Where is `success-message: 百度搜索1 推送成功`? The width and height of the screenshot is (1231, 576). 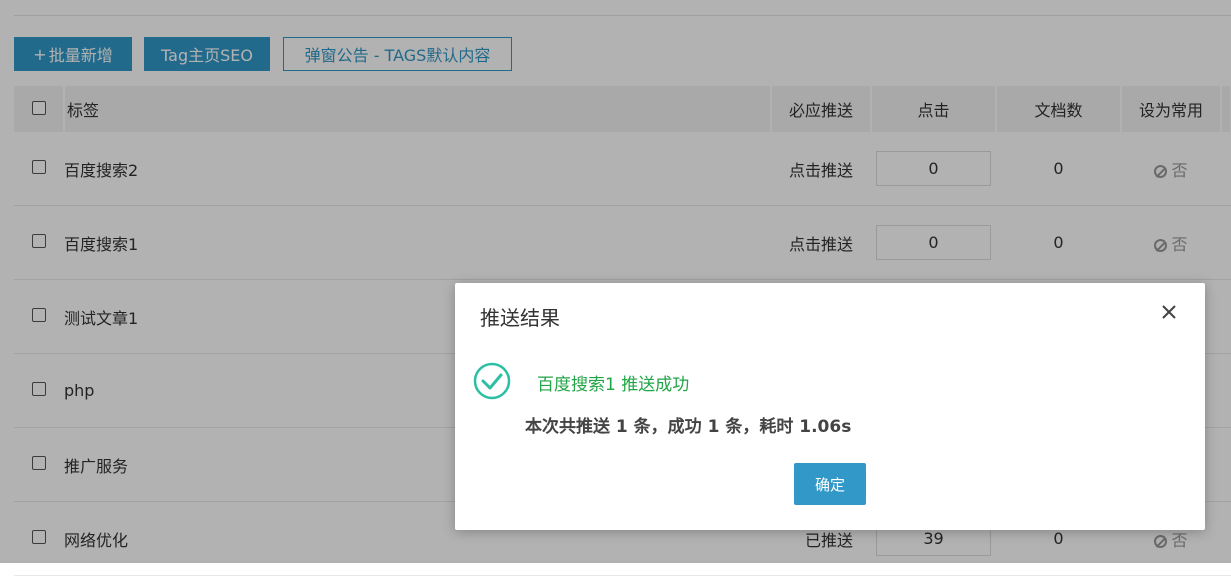 success-message: 百度搜索1 推送成功 is located at coordinates (613, 385).